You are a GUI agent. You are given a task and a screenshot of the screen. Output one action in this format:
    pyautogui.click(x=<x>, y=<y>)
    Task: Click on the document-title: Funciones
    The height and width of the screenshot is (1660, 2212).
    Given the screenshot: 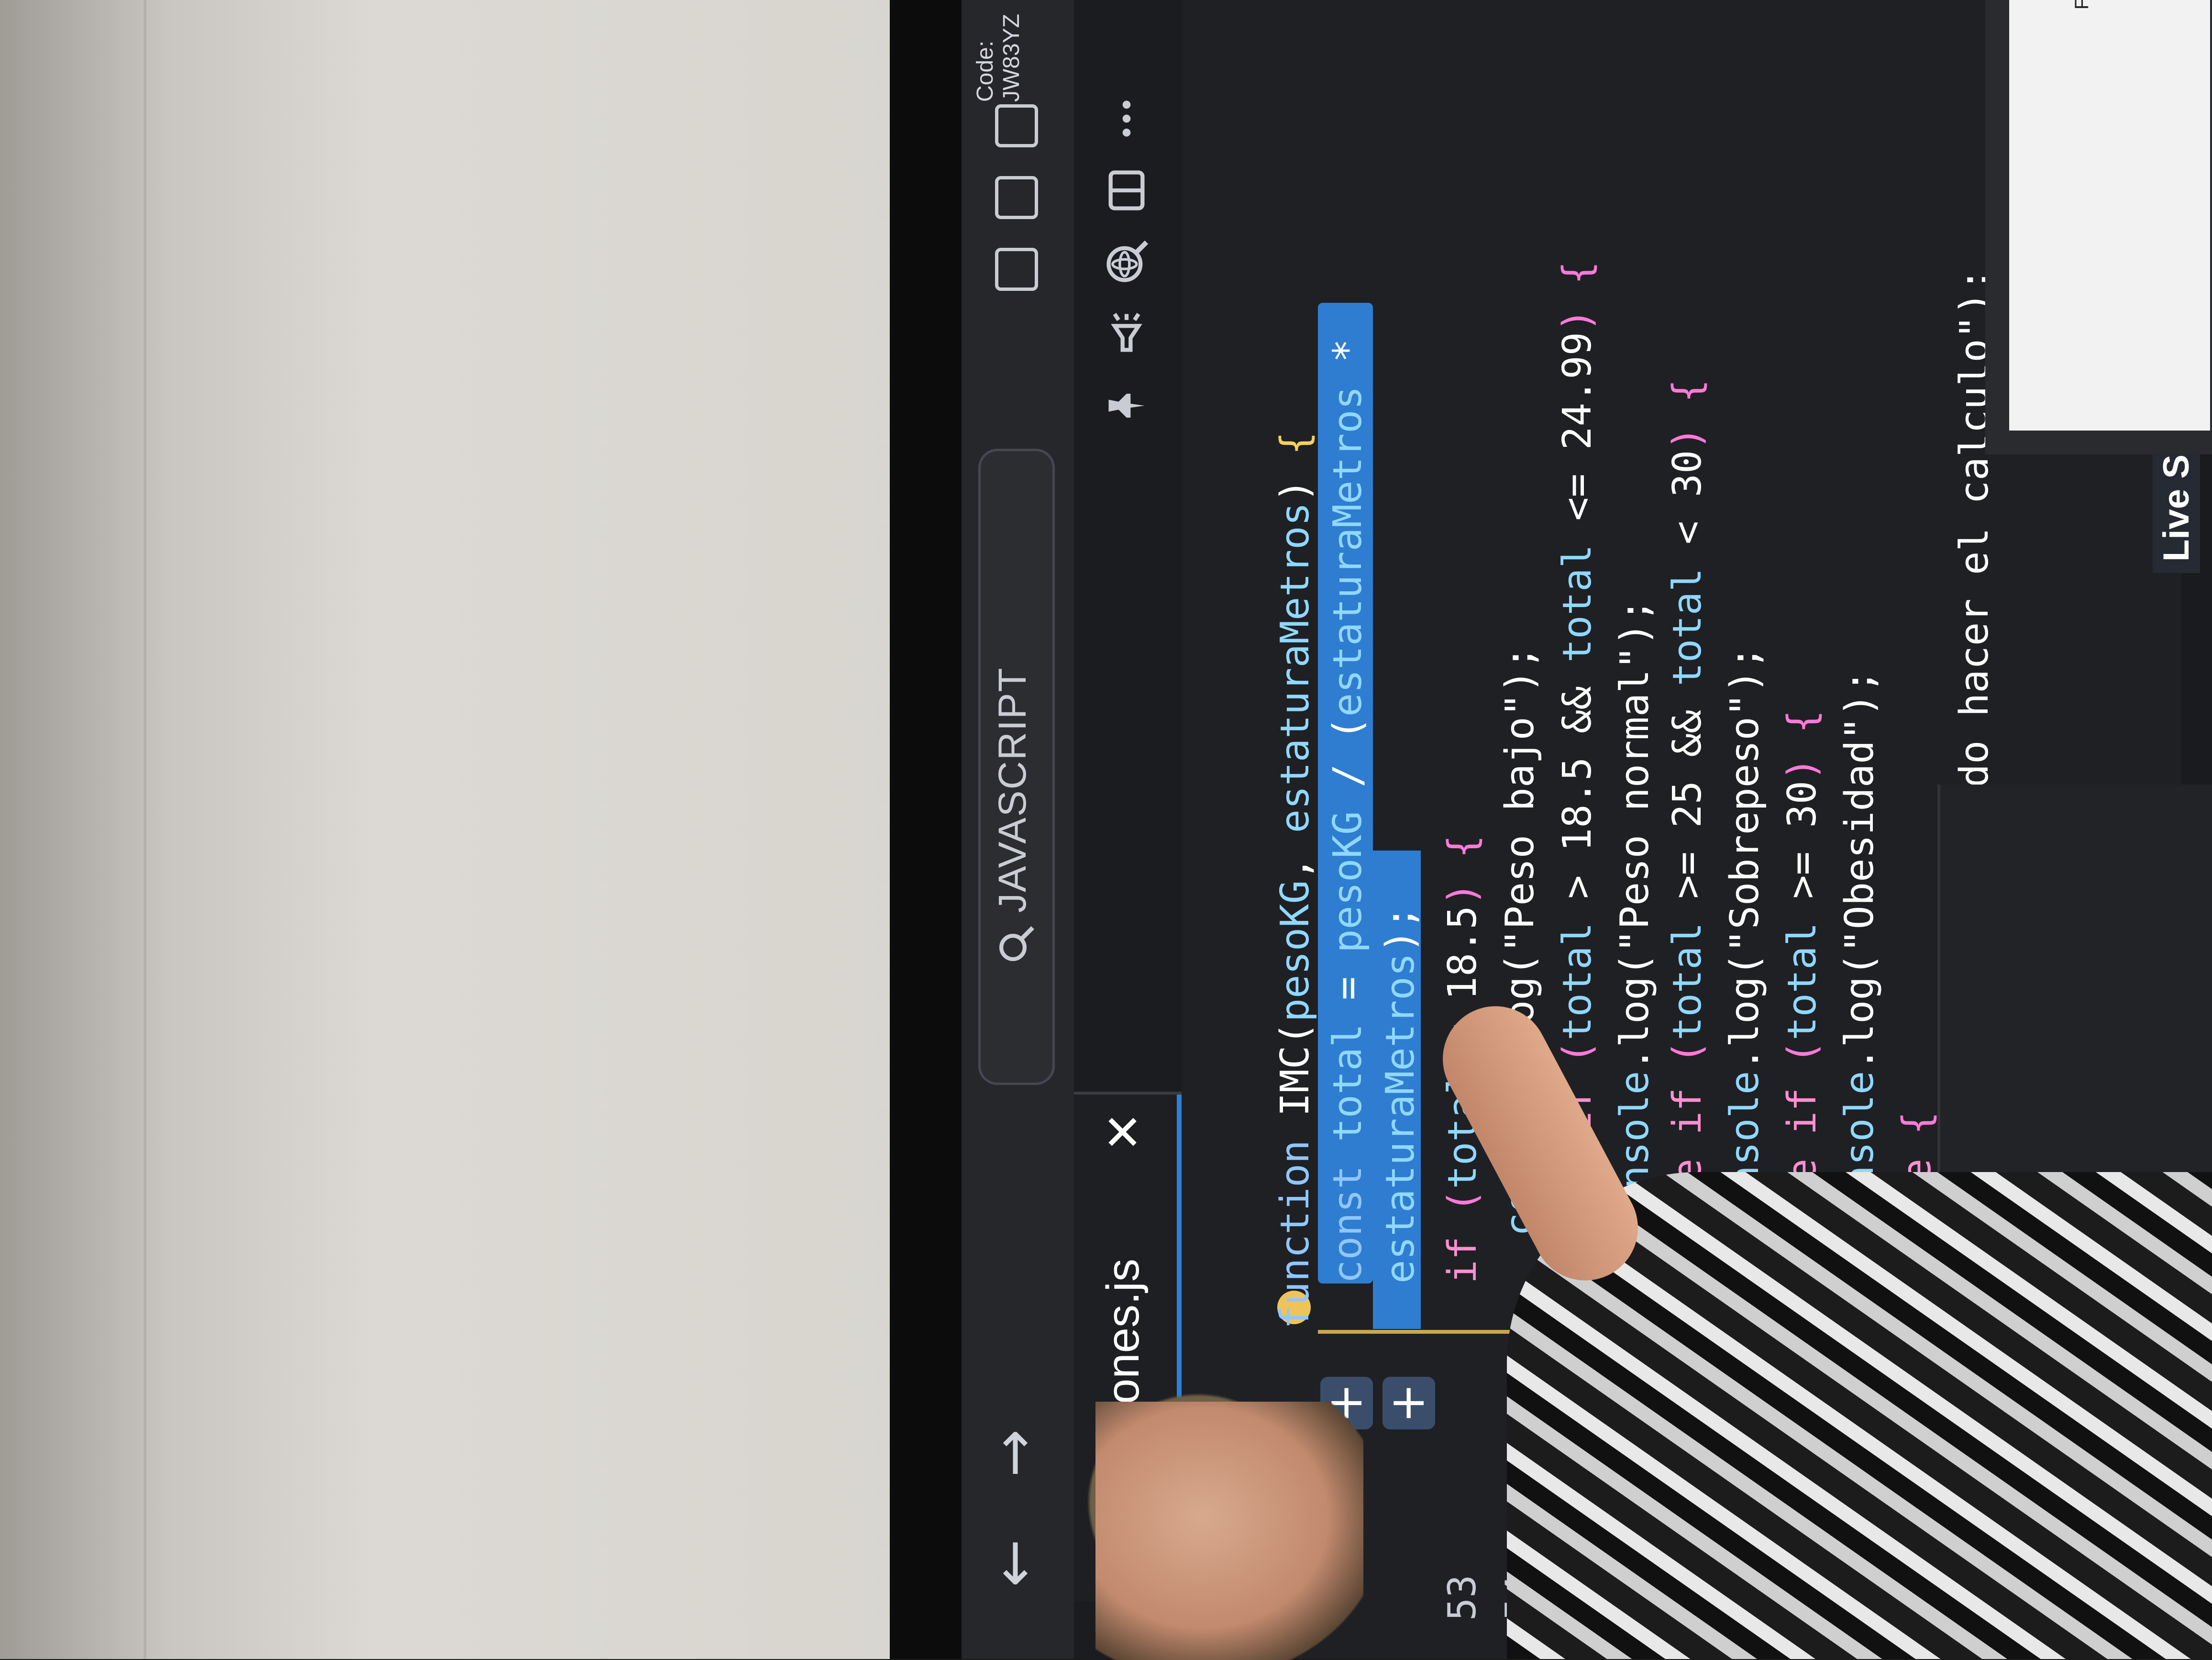 What is the action you would take?
    pyautogui.click(x=2082, y=5)
    